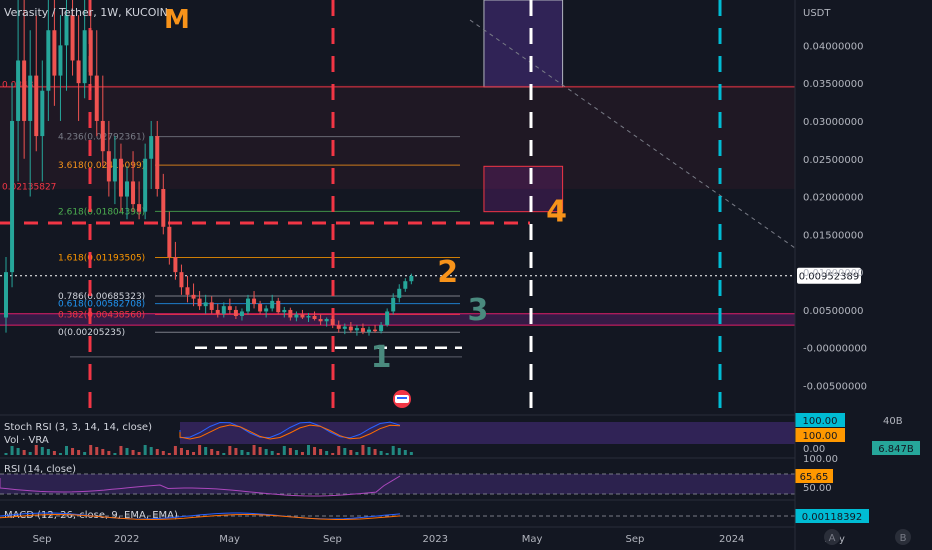 This screenshot has width=932, height=550. Describe the element at coordinates (101, 316) in the screenshot. I see `fib-label: 0.382(0.00438560)` at that location.